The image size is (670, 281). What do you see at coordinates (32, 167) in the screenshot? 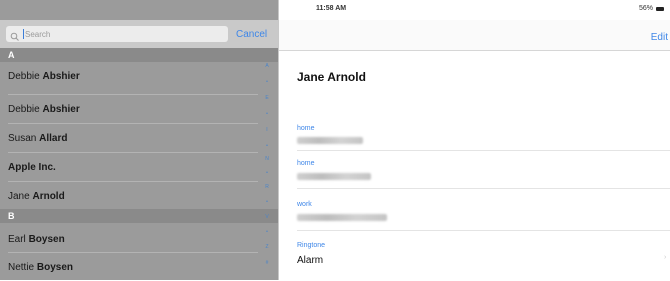
I see `contact-company: Apple Inc.` at bounding box center [32, 167].